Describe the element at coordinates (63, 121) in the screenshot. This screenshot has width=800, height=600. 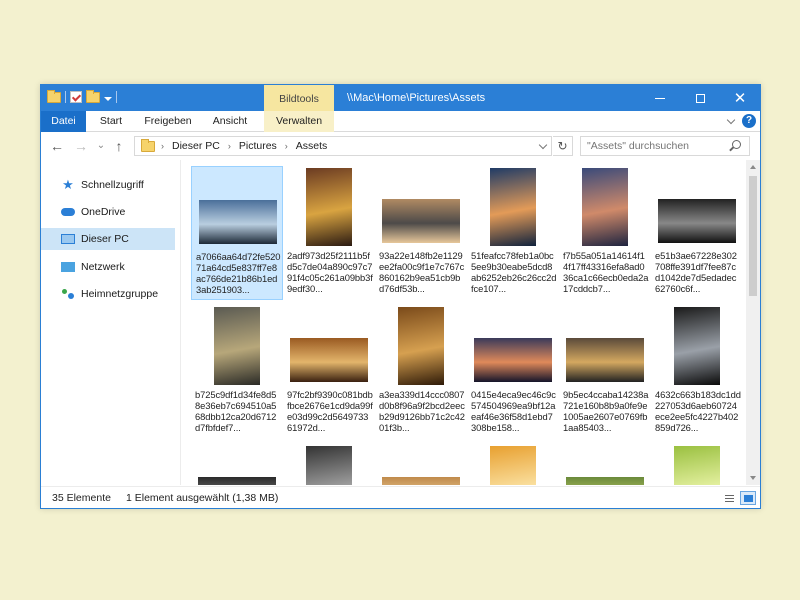
I see `tab-datei: Datei` at that location.